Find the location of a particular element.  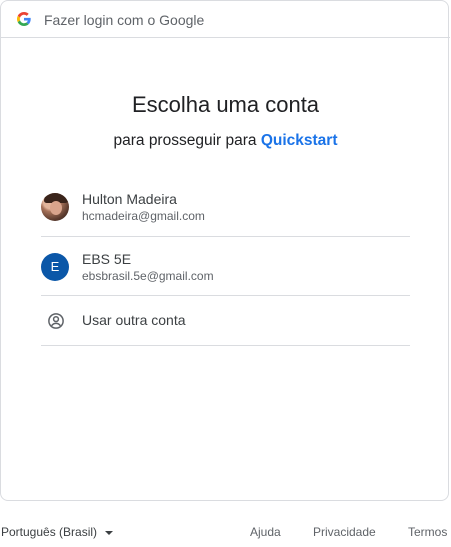

language-selector: Português (Brasil) is located at coordinates (57, 532).